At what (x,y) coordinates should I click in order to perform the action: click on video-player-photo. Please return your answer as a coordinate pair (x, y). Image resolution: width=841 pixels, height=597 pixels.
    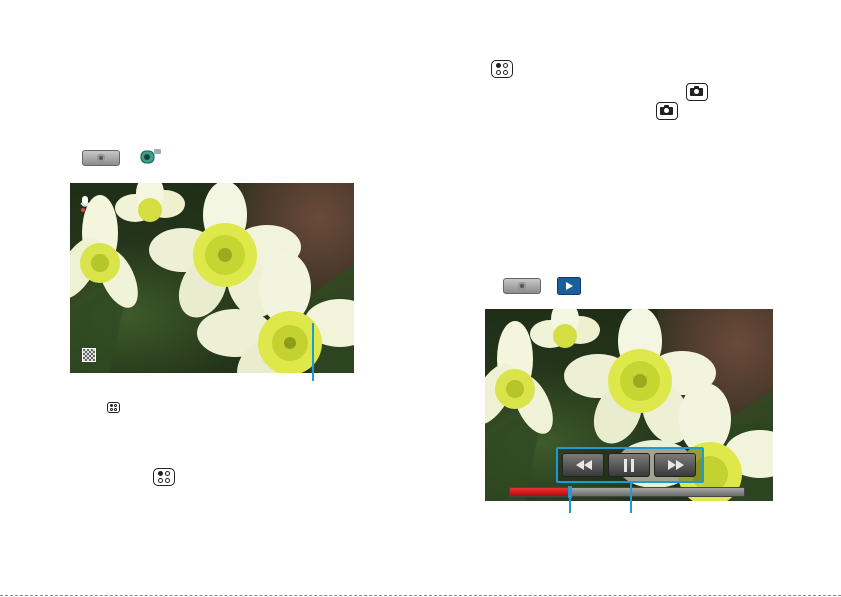
    Looking at the image, I should click on (629, 405).